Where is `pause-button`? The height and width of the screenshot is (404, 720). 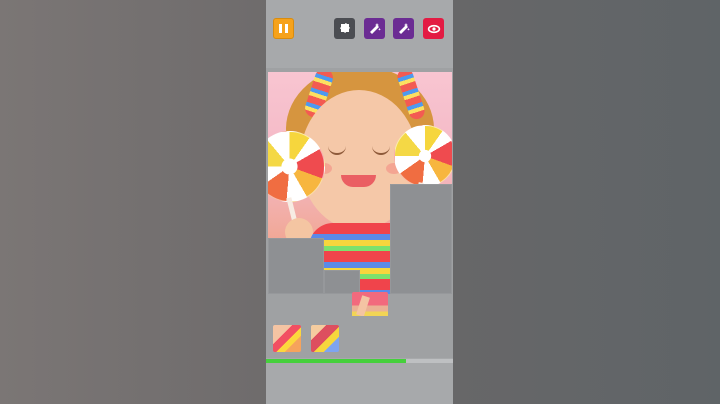
pause-button is located at coordinates (283, 28).